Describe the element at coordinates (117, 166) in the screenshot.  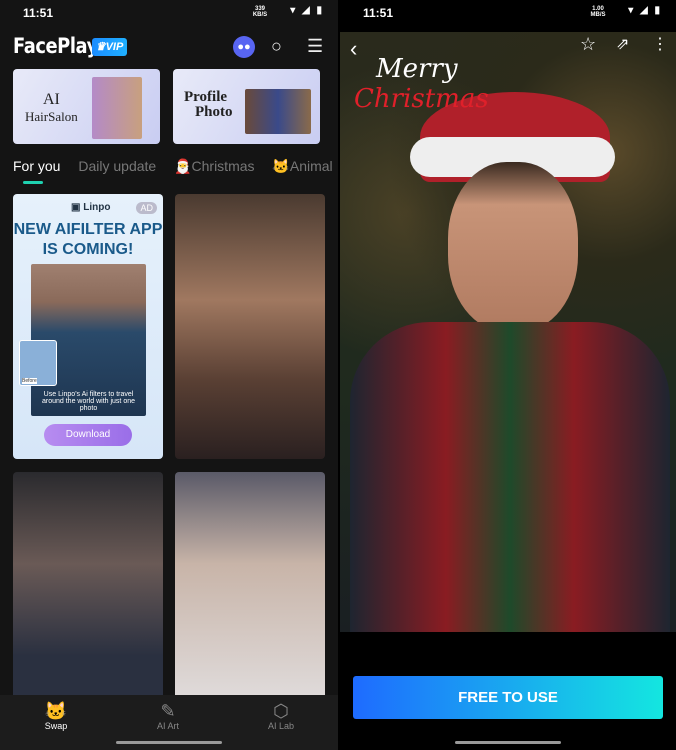
I see `tab-daily-update: Daily update` at that location.